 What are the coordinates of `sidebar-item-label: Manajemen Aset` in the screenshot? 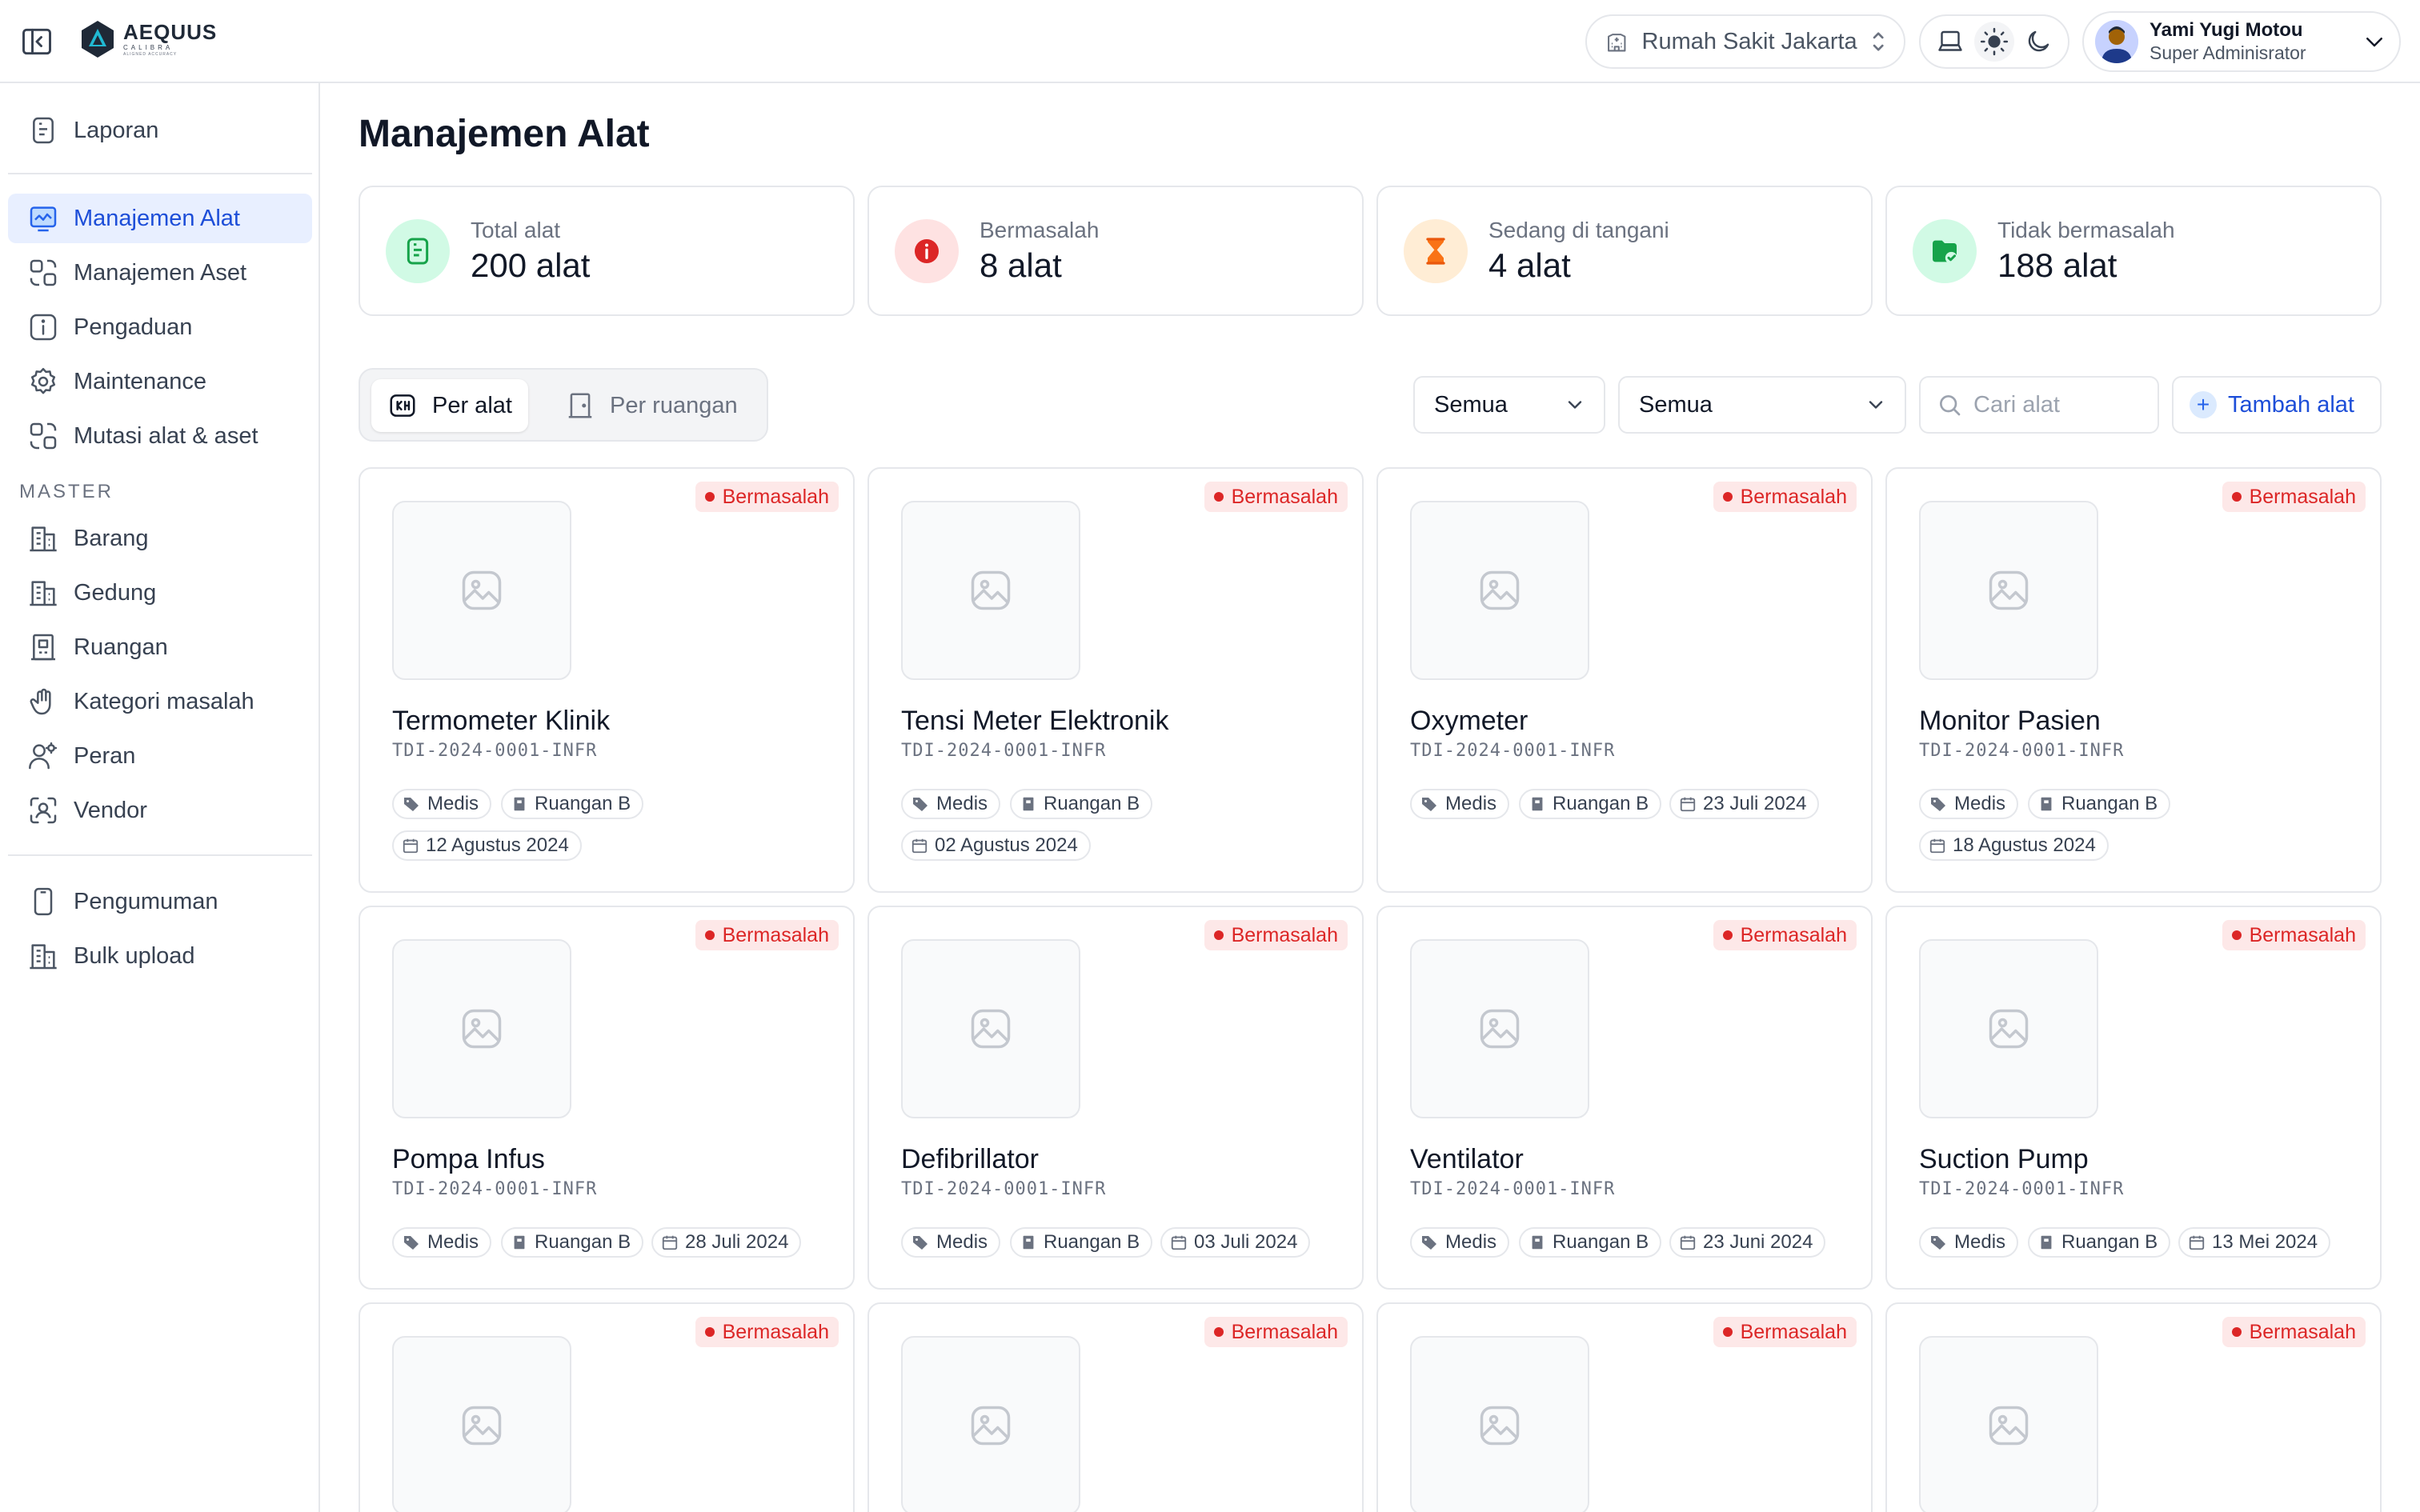 It's located at (160, 272).